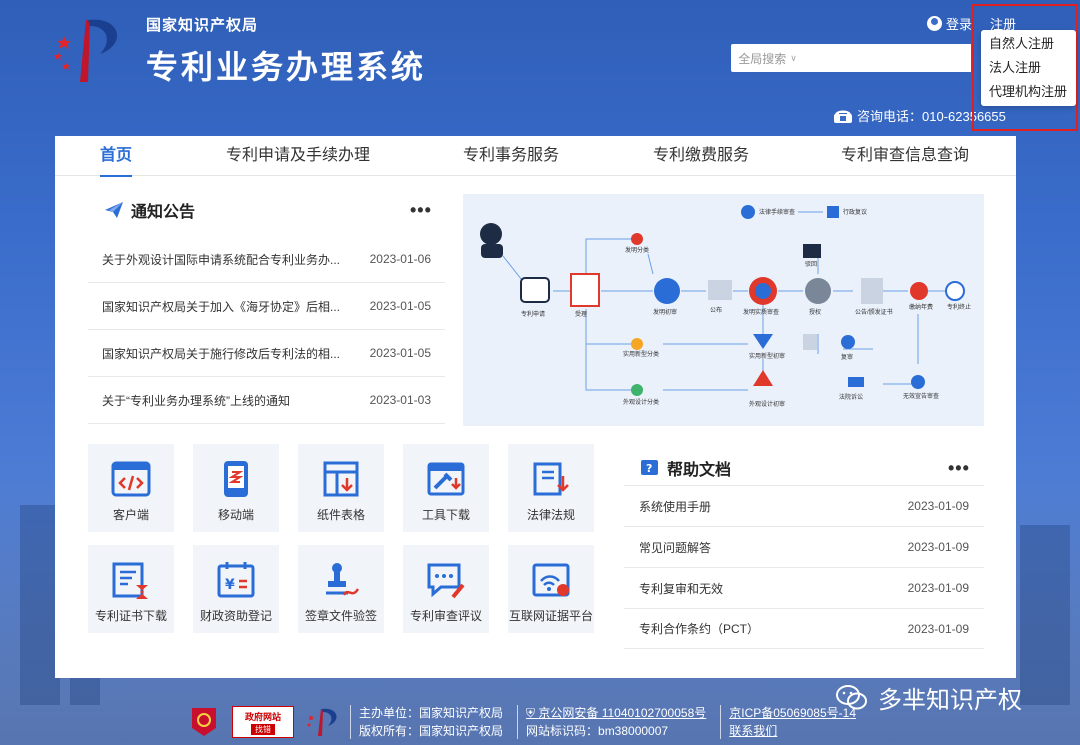  What do you see at coordinates (793, 57) in the screenshot?
I see `chevron-down-icon: ∨` at bounding box center [793, 57].